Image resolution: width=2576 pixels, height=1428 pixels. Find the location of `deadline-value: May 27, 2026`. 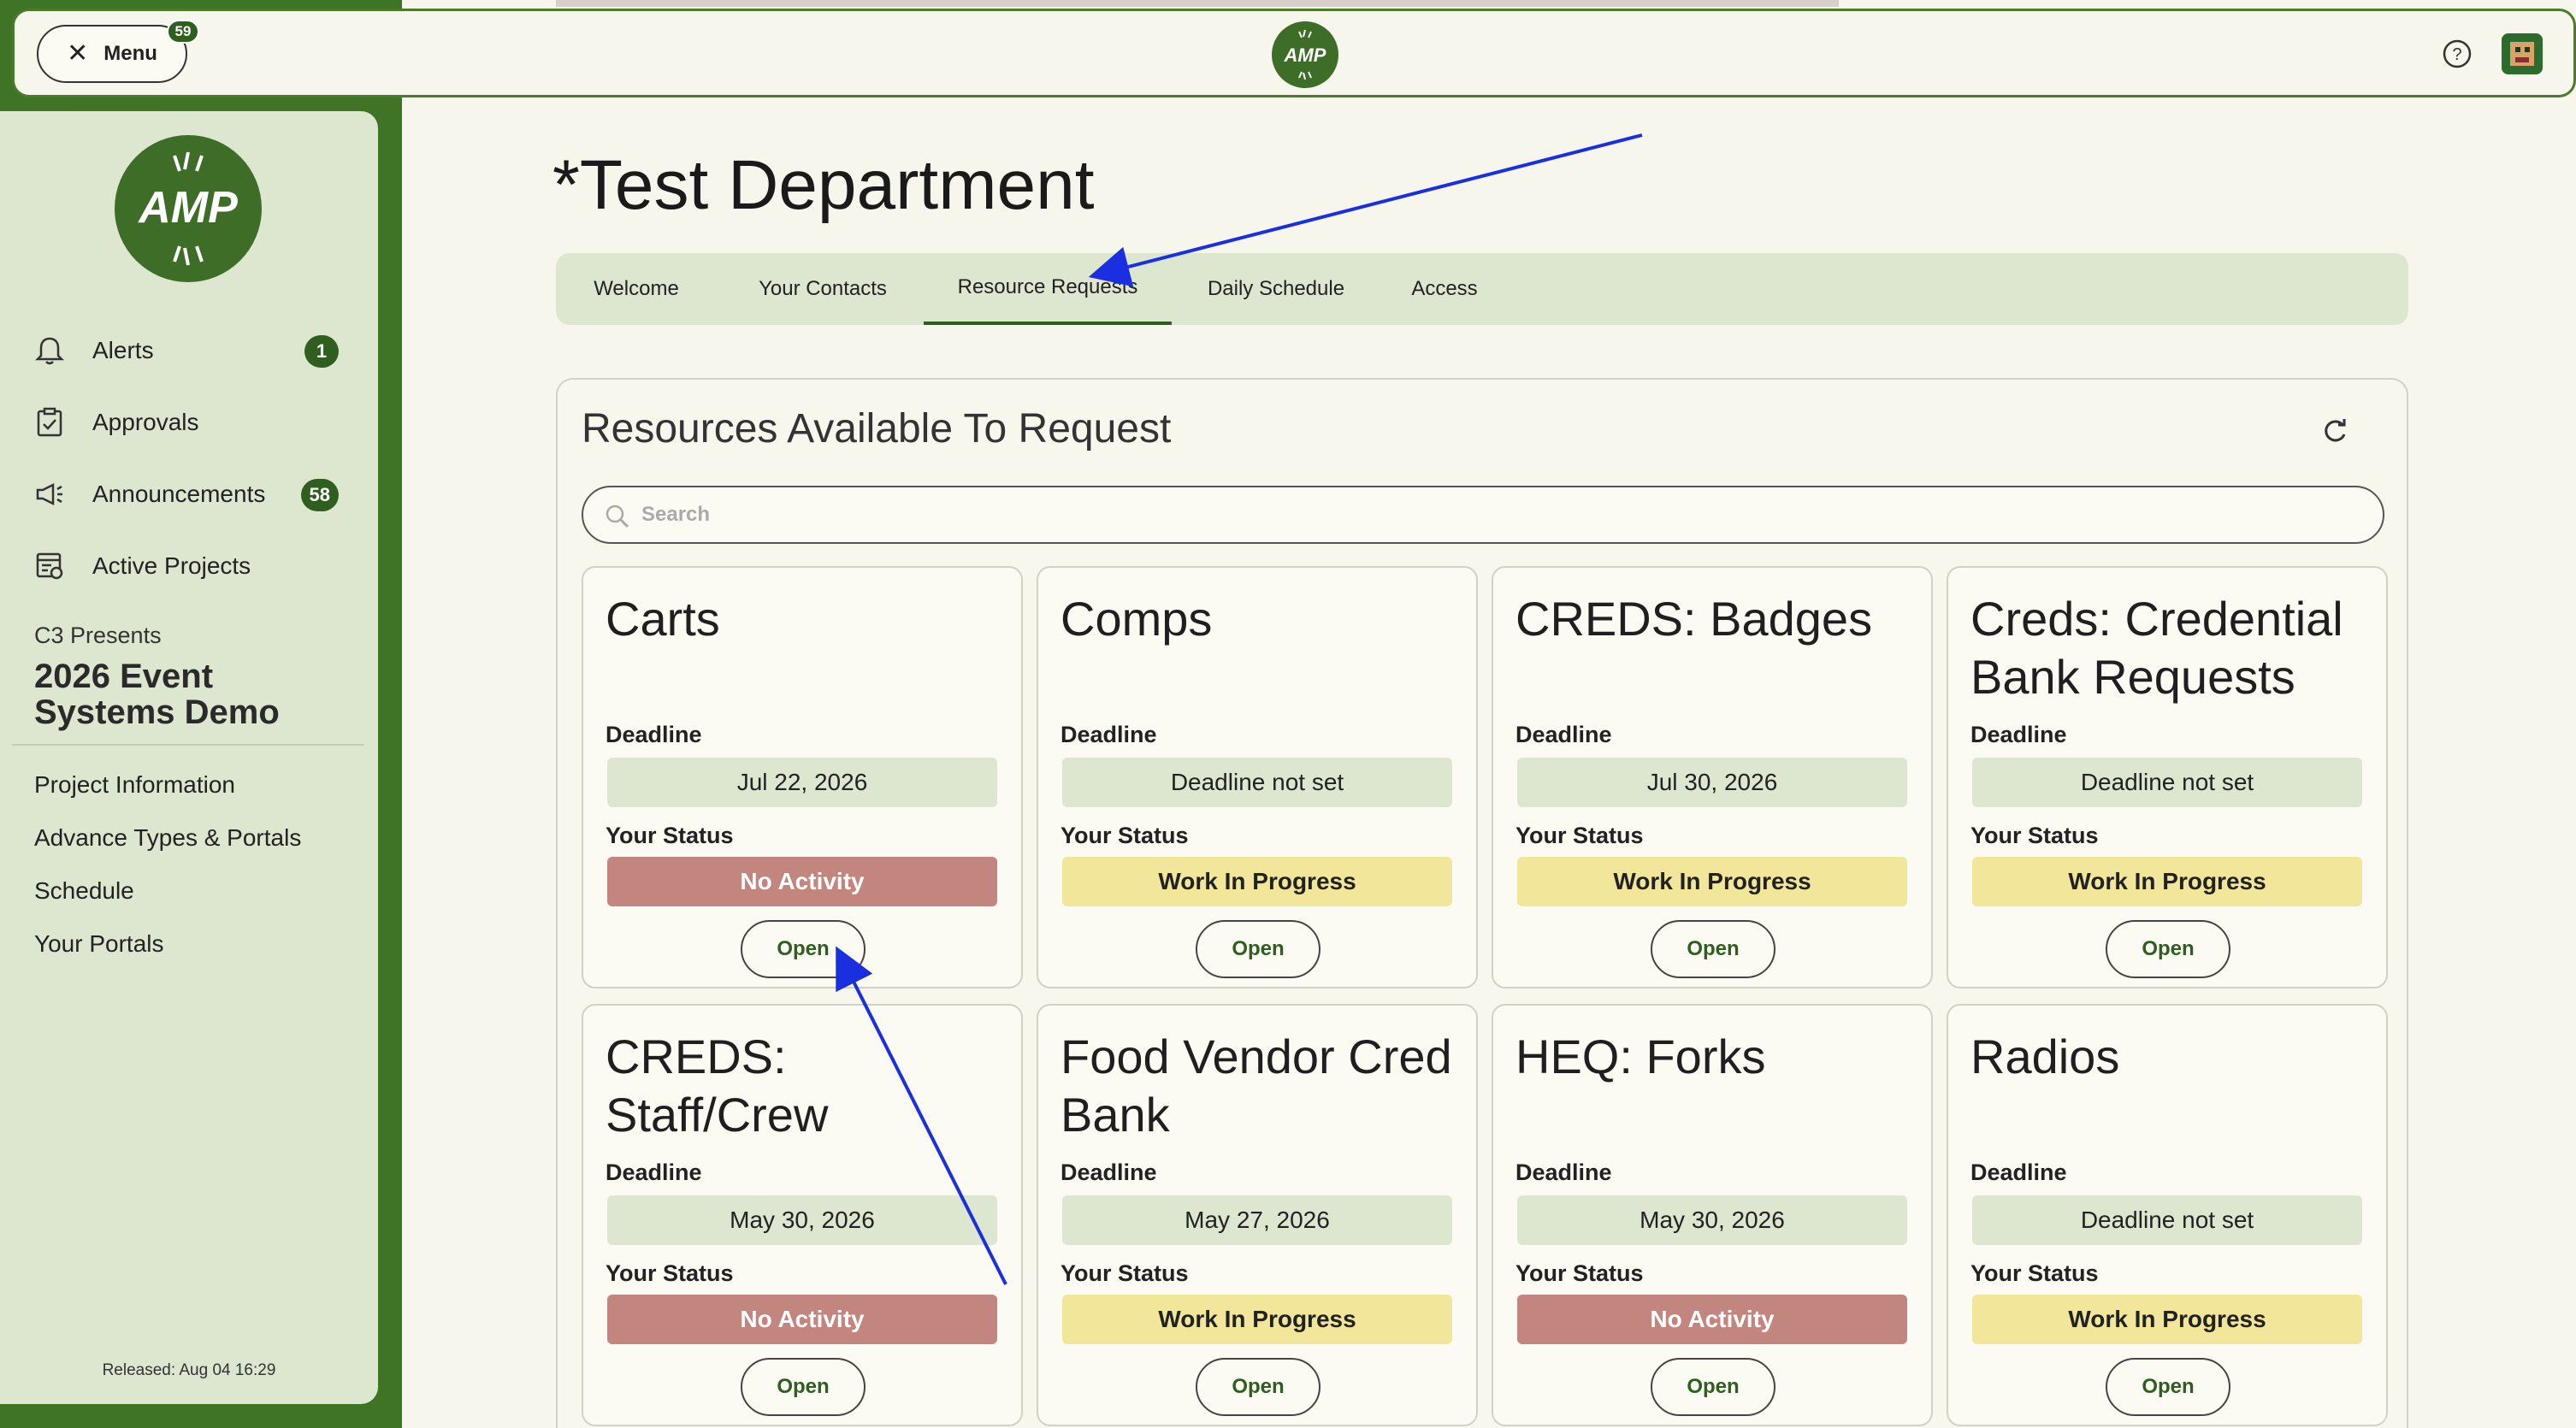

deadline-value: May 27, 2026 is located at coordinates (1257, 1220).